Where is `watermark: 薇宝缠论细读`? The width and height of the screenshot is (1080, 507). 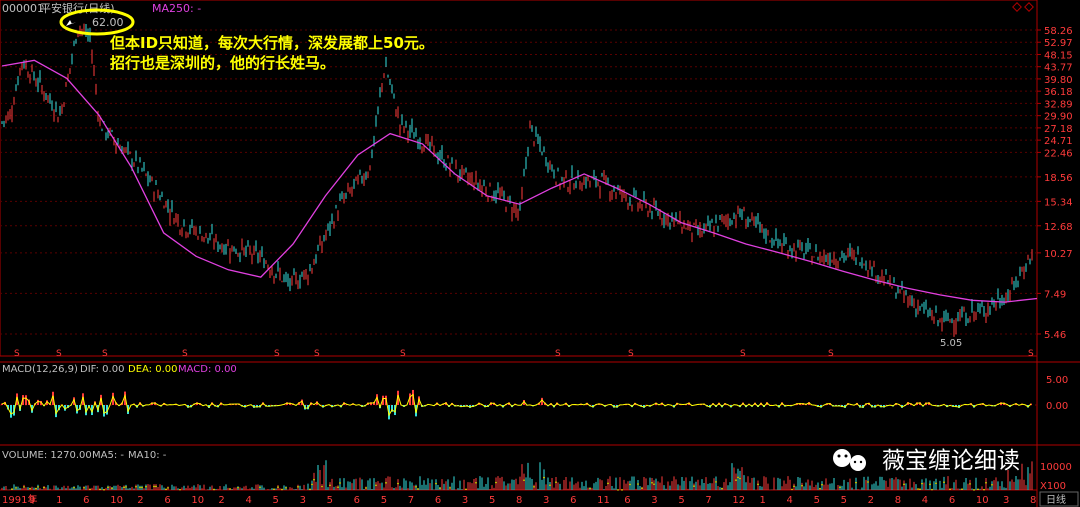
watermark: 薇宝缠论细读 is located at coordinates (926, 461).